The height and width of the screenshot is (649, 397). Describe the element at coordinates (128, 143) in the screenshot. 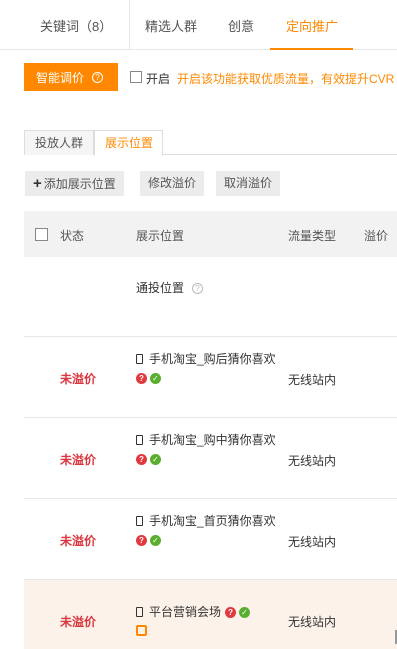

I see `tab-display-position: 展示位置` at that location.